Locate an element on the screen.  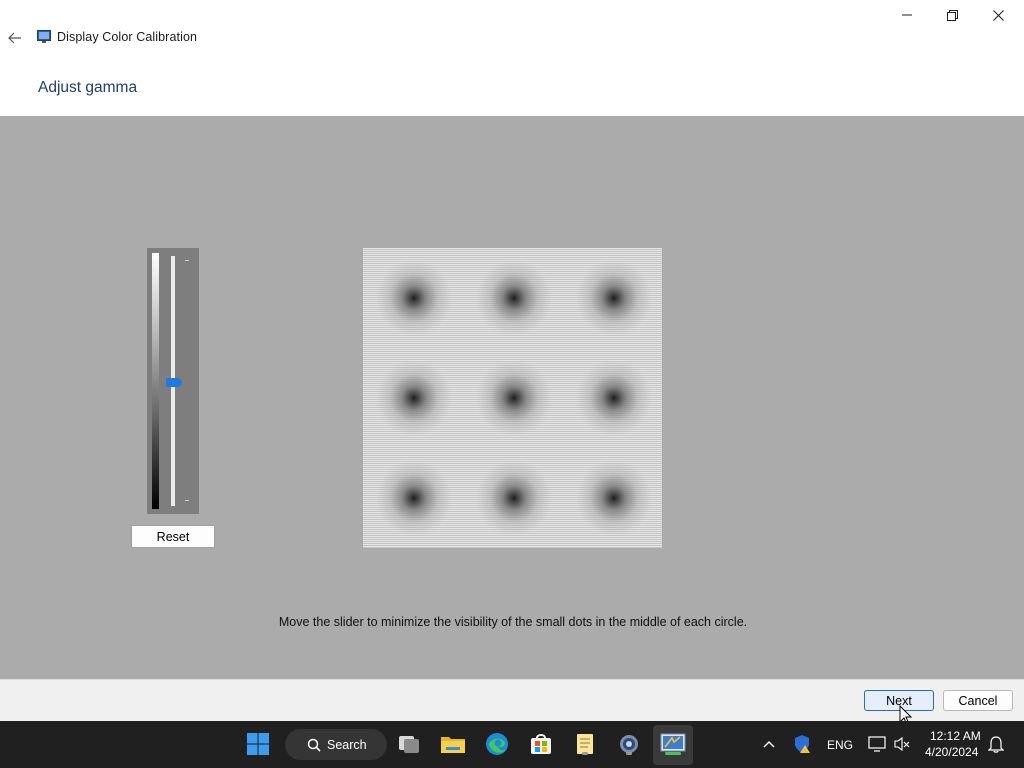
search-icon is located at coordinates (314, 745).